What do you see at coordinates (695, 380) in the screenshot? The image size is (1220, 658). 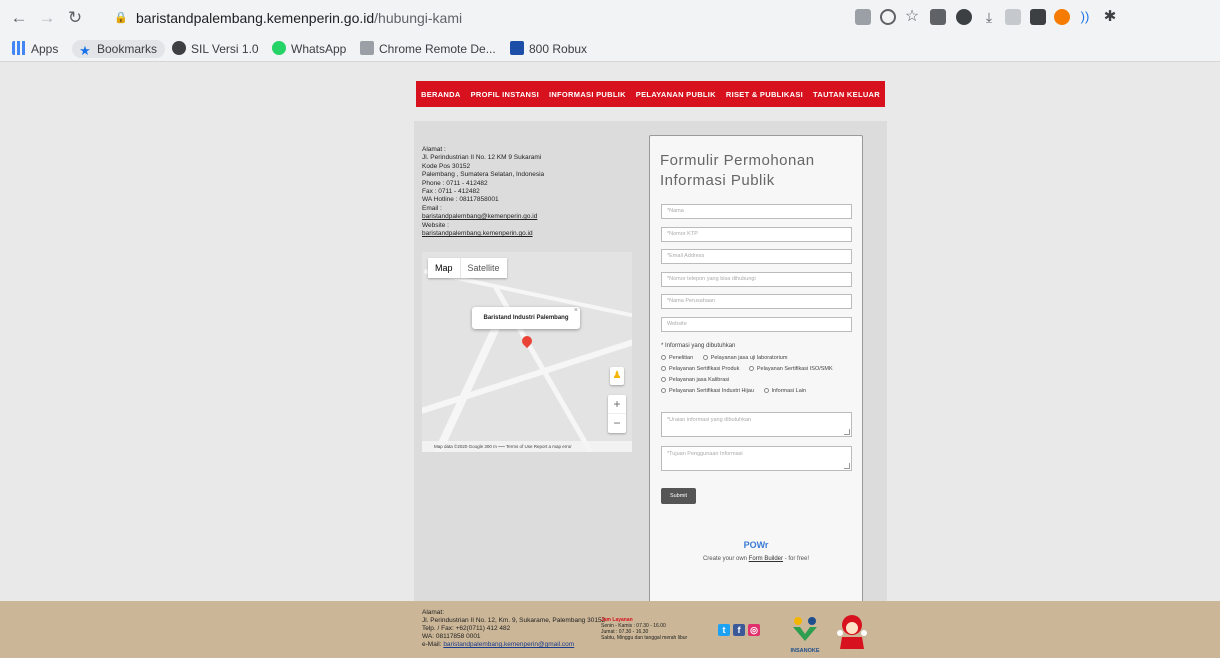 I see `radio-kalibrasi: Pelayanan jasa Kalibrasi` at bounding box center [695, 380].